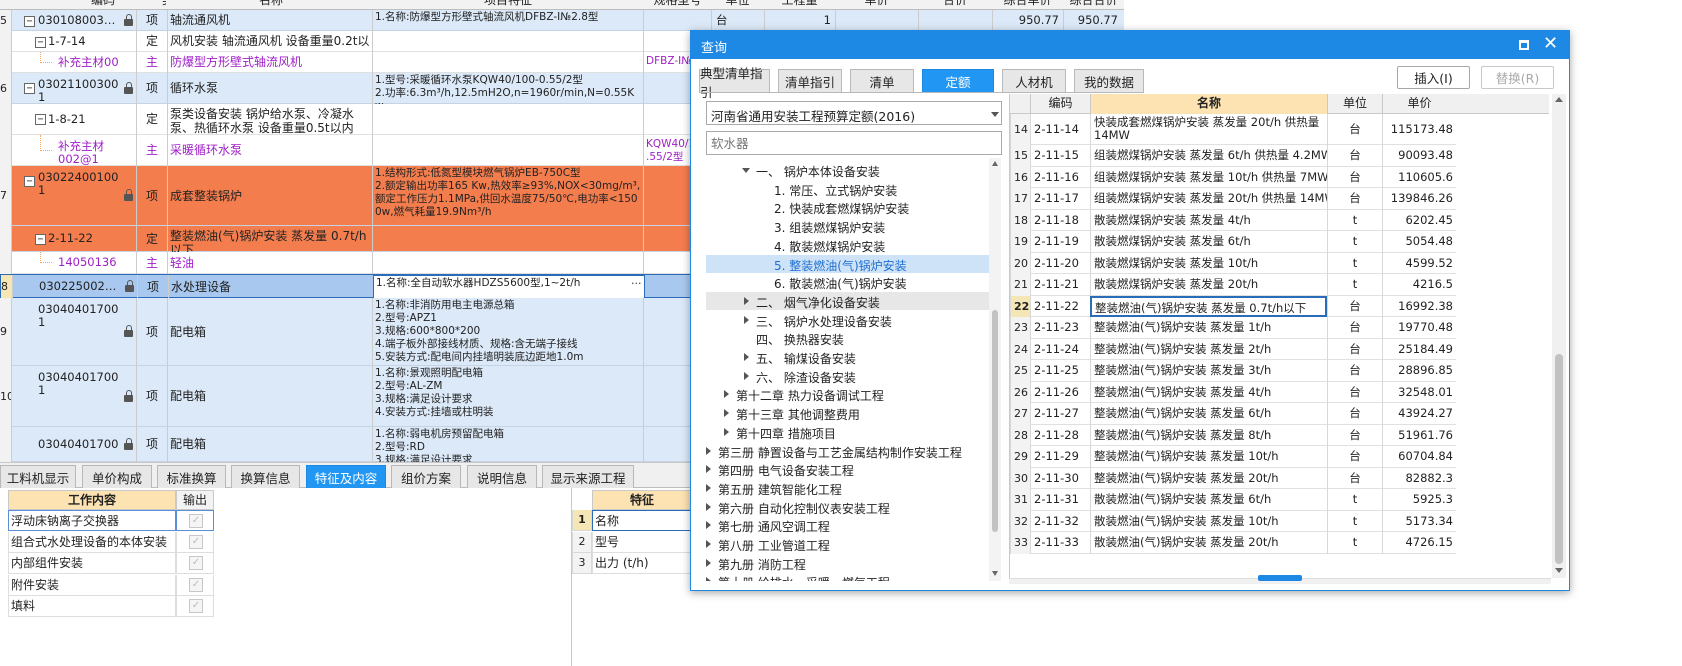 The width and height of the screenshot is (1682, 666). I want to click on bottom-tab: 换算信息, so click(265, 476).